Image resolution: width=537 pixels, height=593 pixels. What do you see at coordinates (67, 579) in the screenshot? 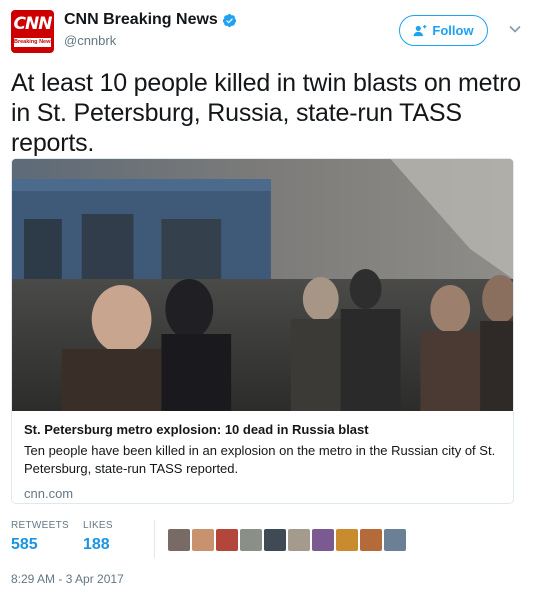
I see `tweet-timestamp: 8:29 AM - 3 Apr 2017` at bounding box center [67, 579].